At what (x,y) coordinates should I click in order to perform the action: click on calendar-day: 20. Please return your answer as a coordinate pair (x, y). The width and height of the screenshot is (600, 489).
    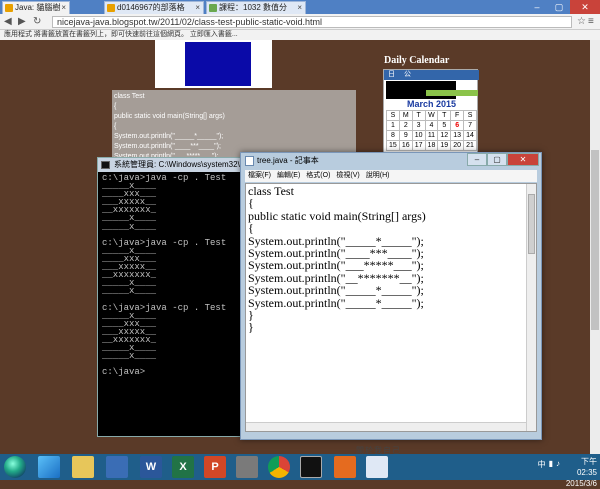
    Looking at the image, I should click on (457, 145).